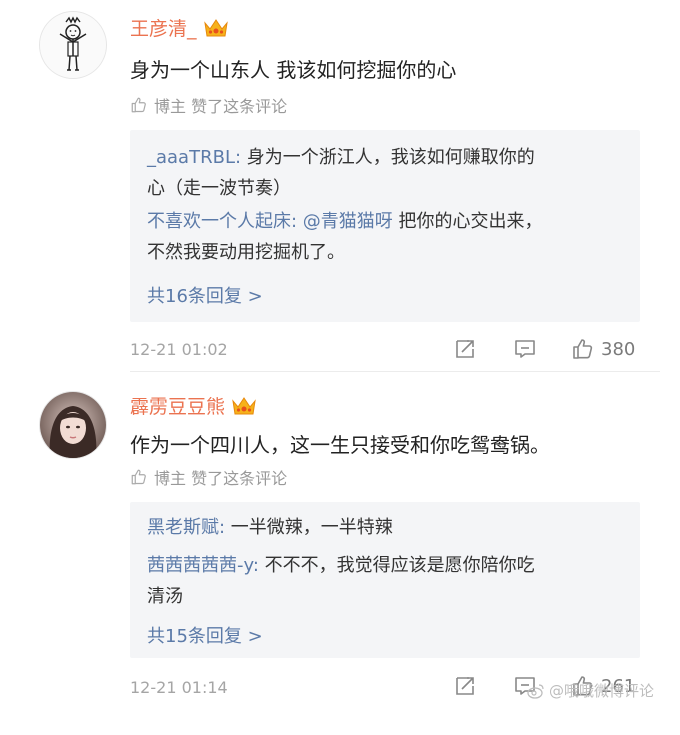 This screenshot has width=680, height=735. What do you see at coordinates (205, 635) in the screenshot?
I see `more-replies-link: 共15条回复 >` at bounding box center [205, 635].